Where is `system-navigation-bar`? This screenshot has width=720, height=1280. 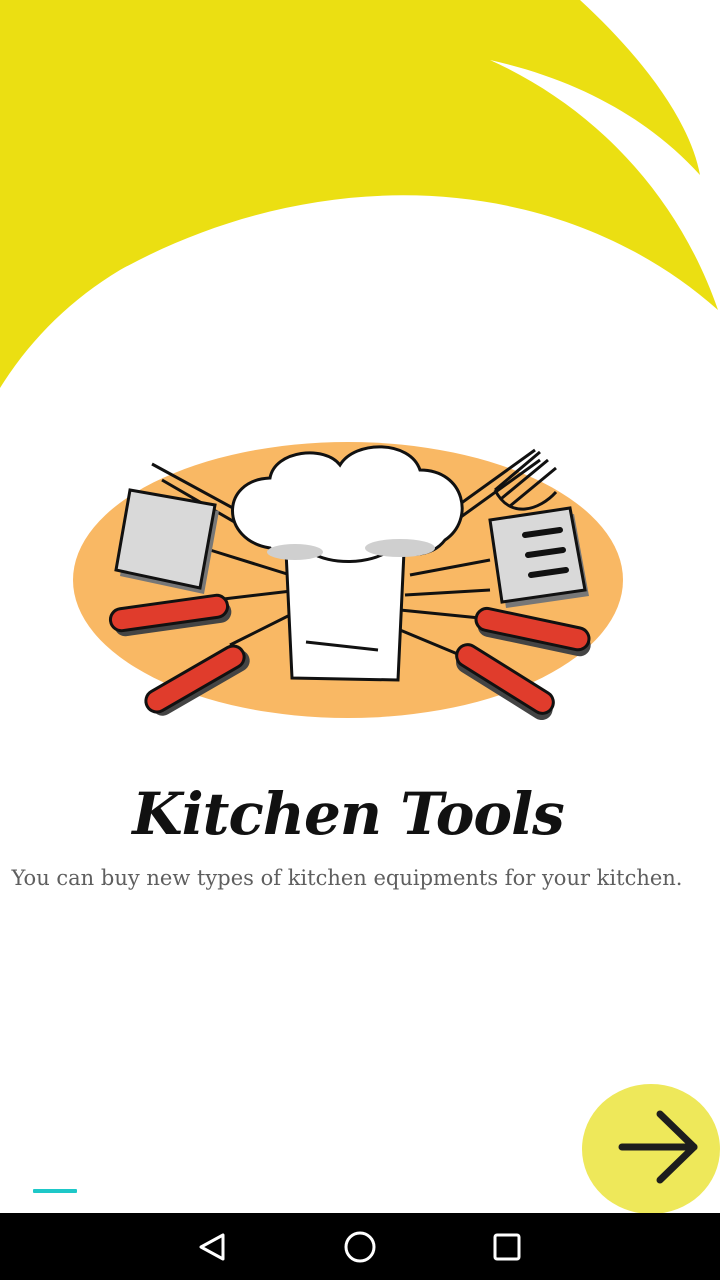 system-navigation-bar is located at coordinates (360, 1246).